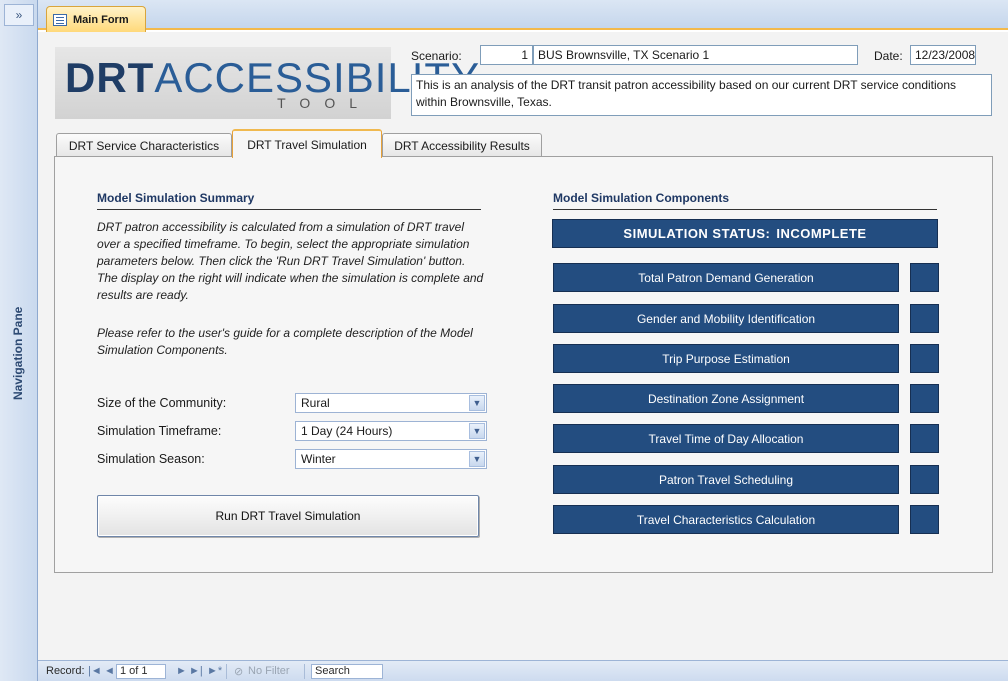 The height and width of the screenshot is (681, 1008). What do you see at coordinates (307, 143) in the screenshot?
I see `tab-drt-travel-simulation: DRT Travel Simulation` at bounding box center [307, 143].